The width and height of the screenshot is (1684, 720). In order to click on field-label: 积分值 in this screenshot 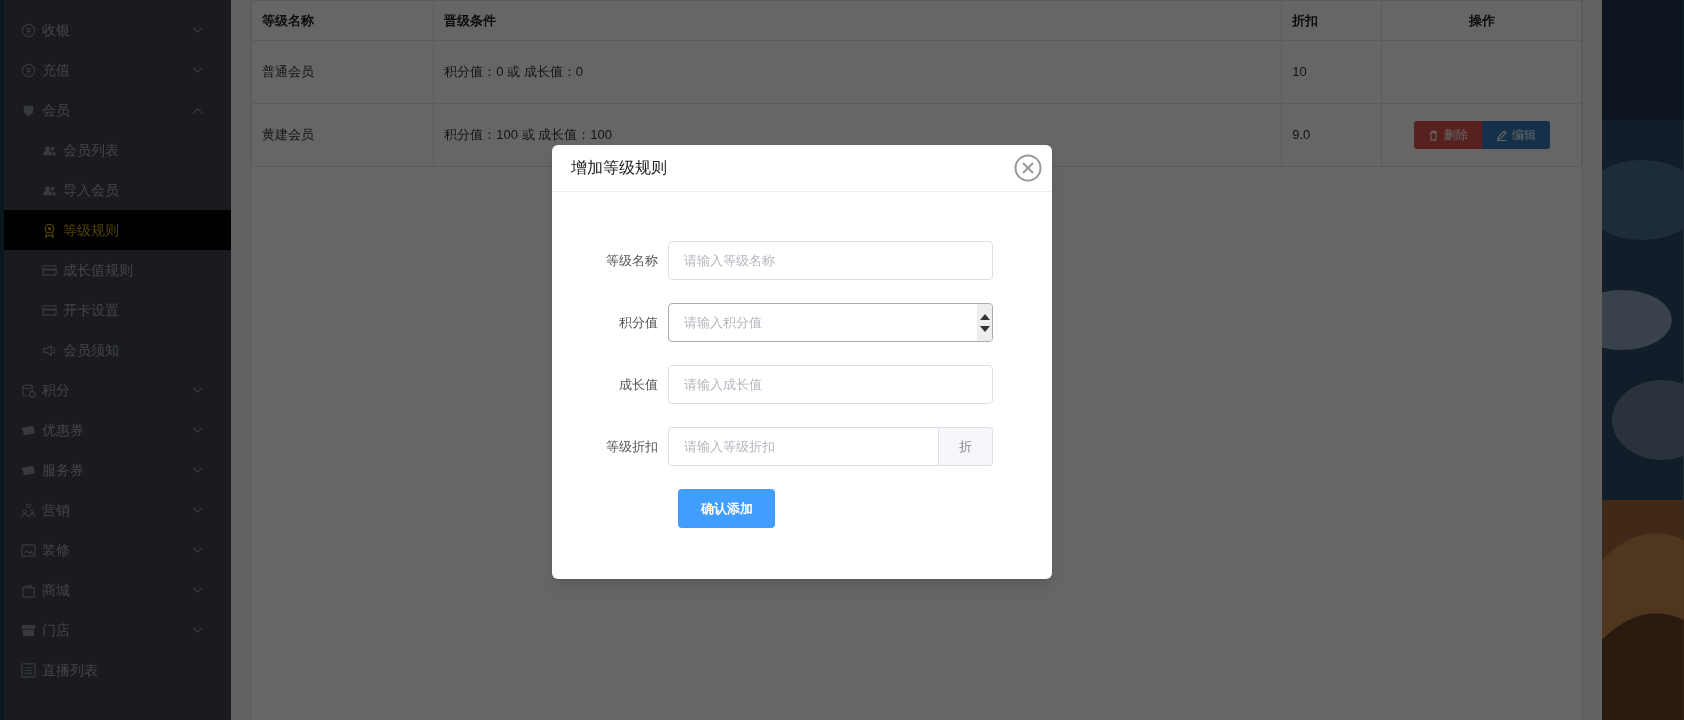, I will do `click(638, 322)`.